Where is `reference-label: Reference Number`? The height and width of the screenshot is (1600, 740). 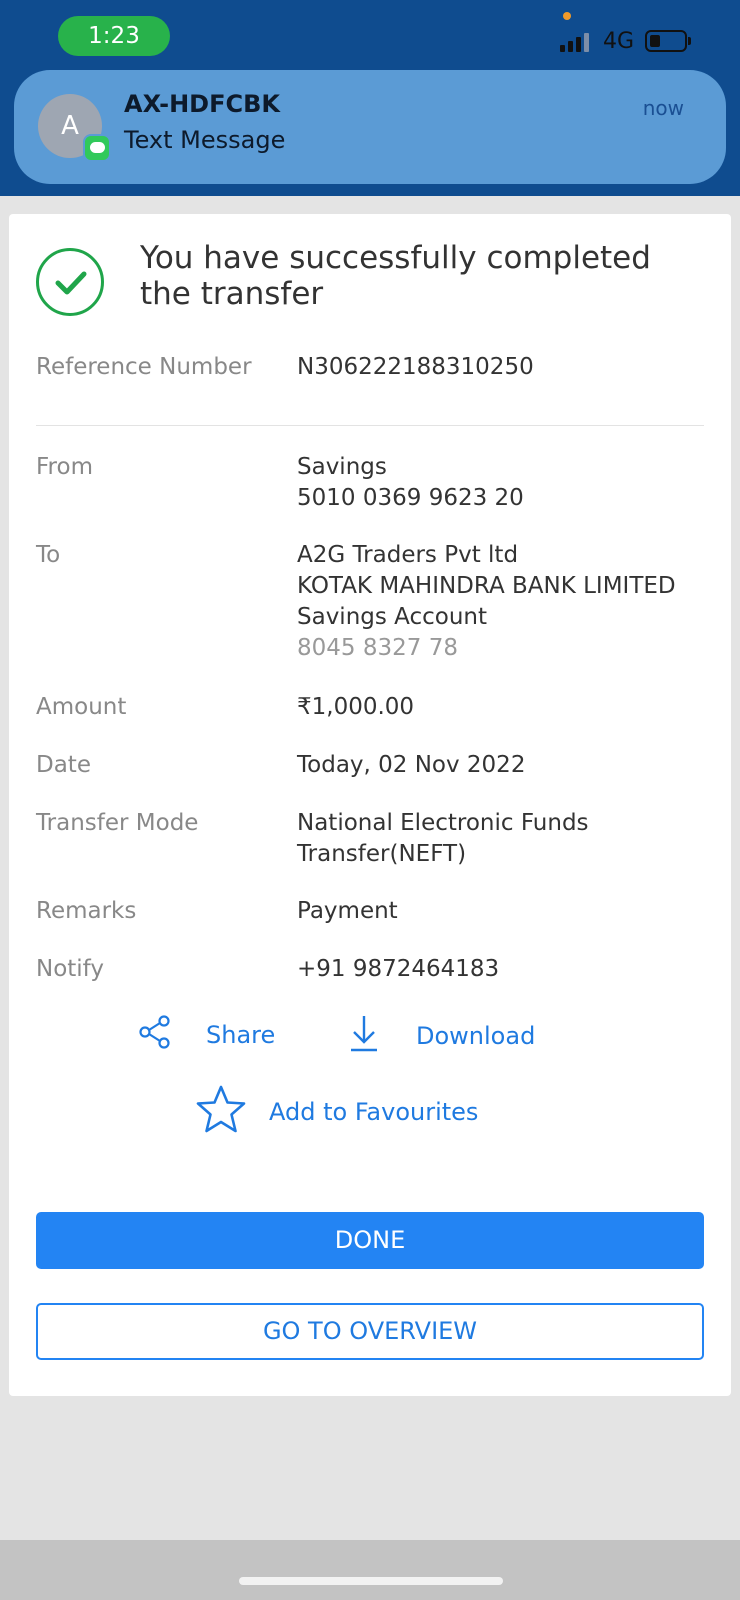
reference-label: Reference Number is located at coordinates (144, 367).